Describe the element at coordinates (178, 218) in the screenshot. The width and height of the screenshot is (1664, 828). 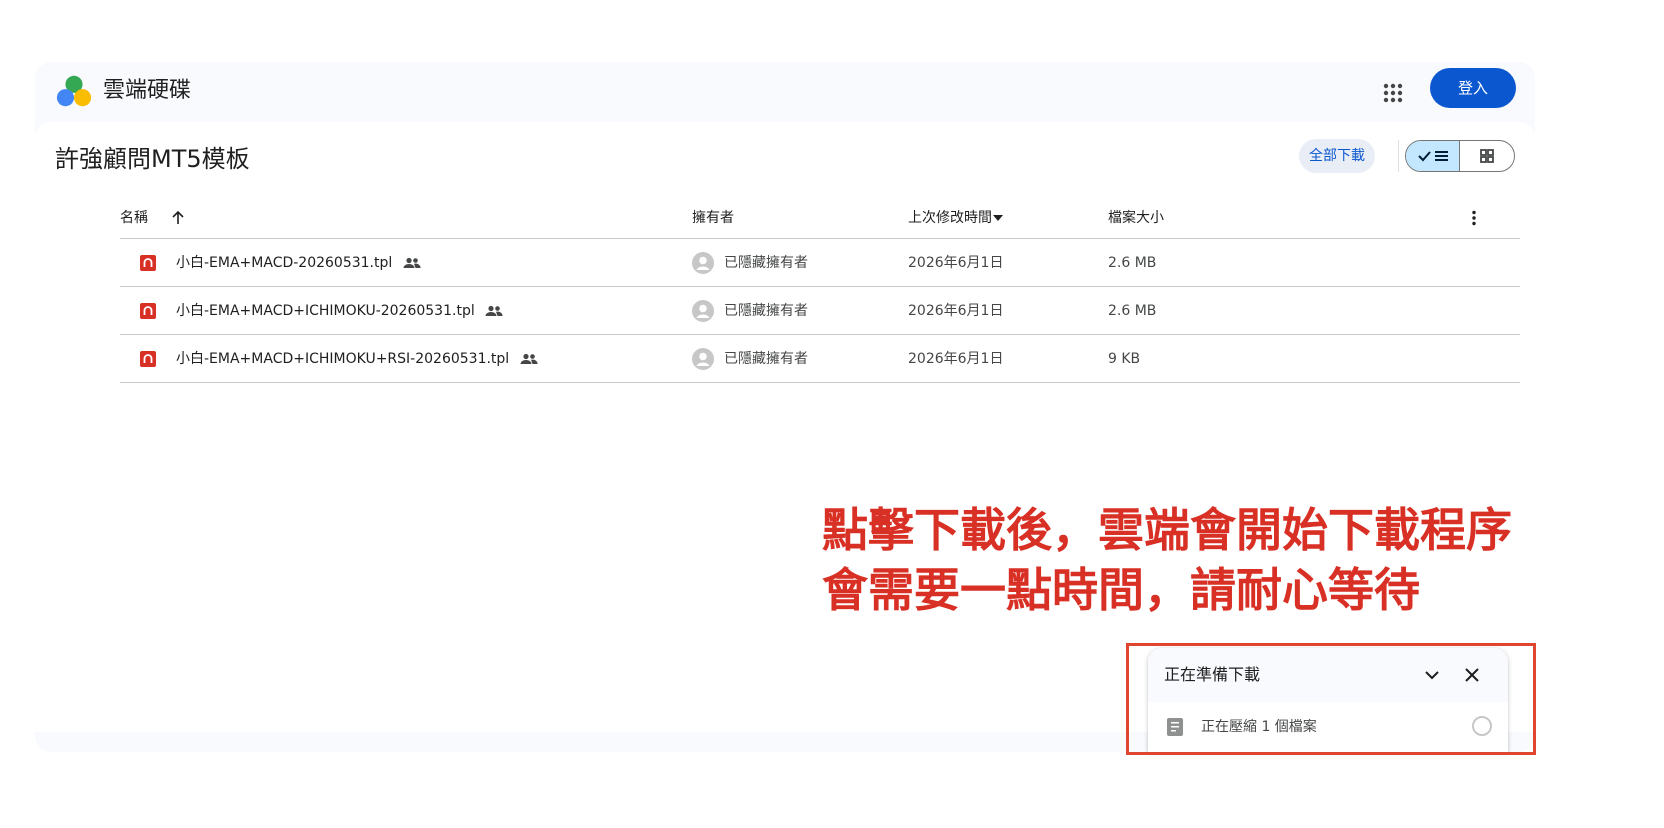
I see `arrow-up-icon` at that location.